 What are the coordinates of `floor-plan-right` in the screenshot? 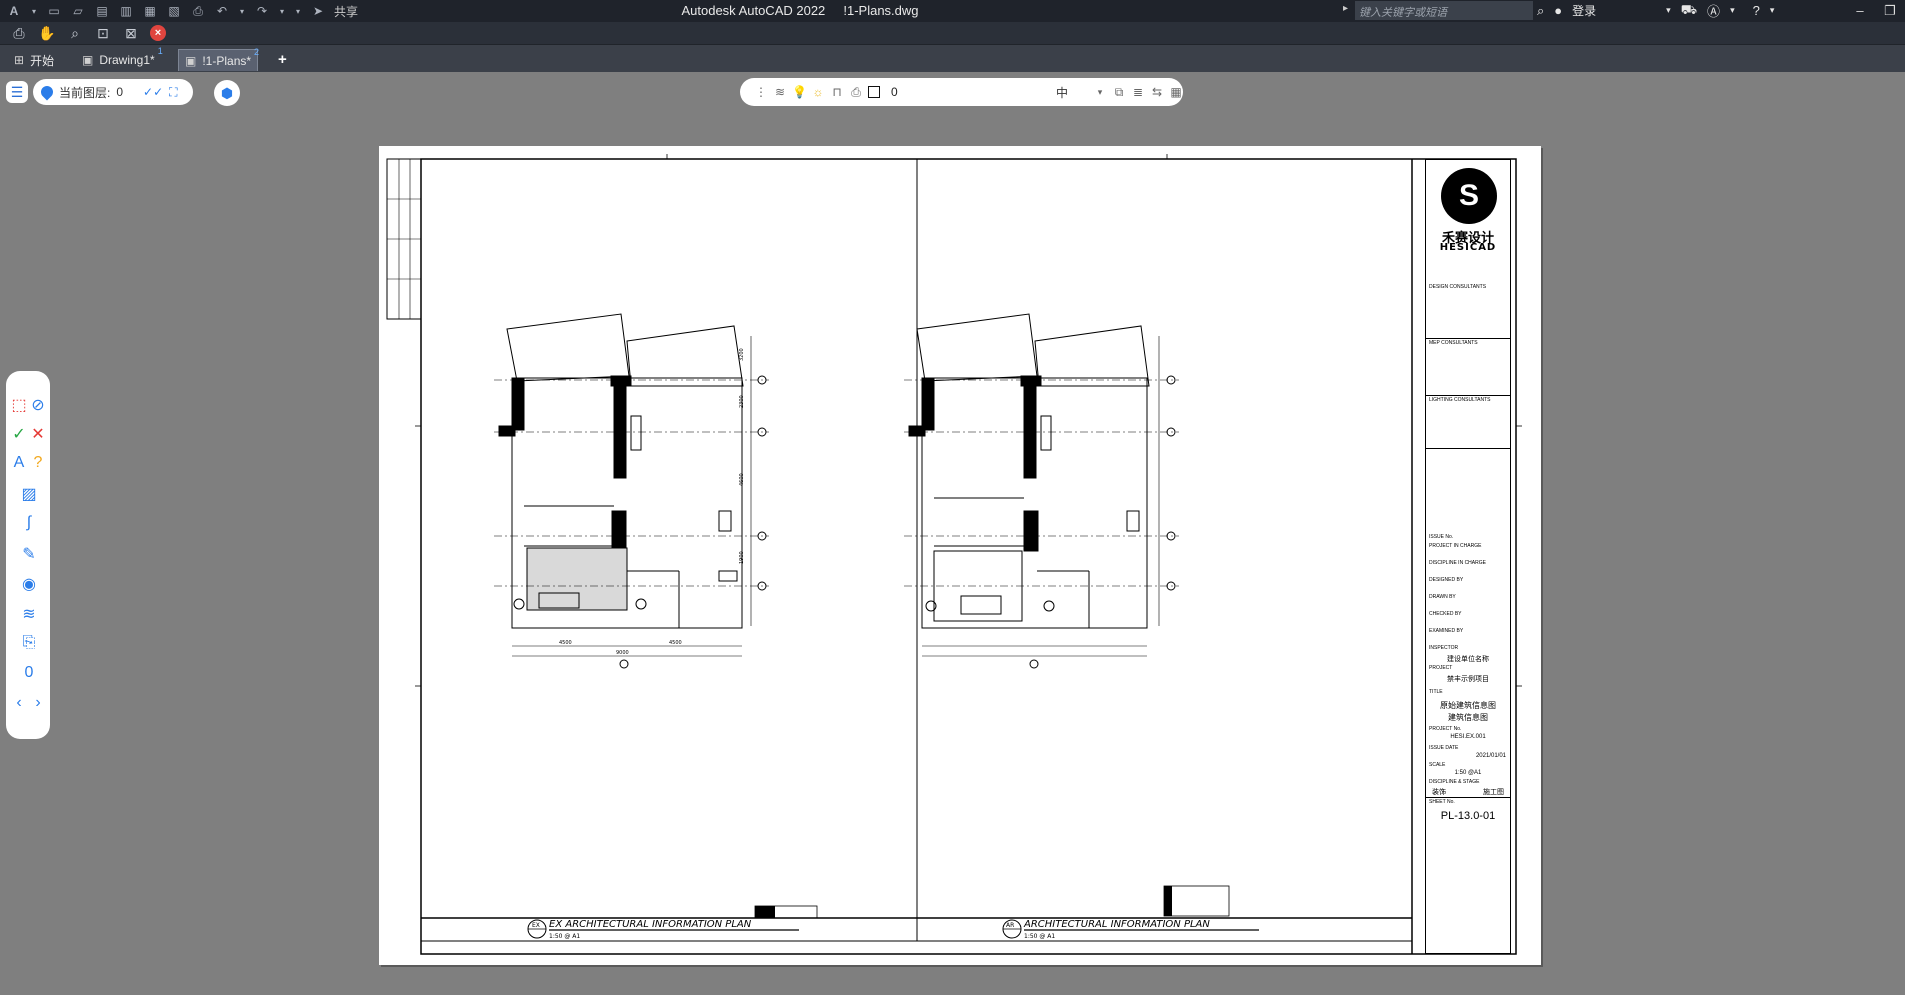 It's located at (1041, 491).